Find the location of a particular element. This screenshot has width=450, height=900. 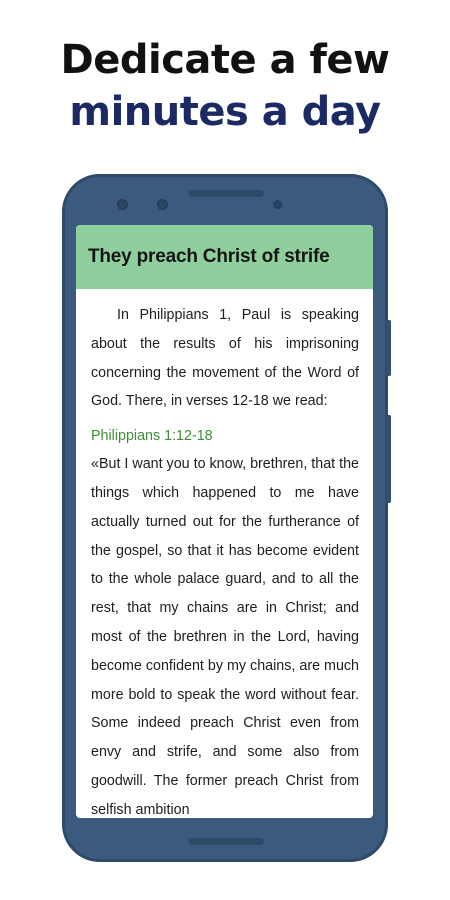

proximity-sensor-icon is located at coordinates (277, 204).